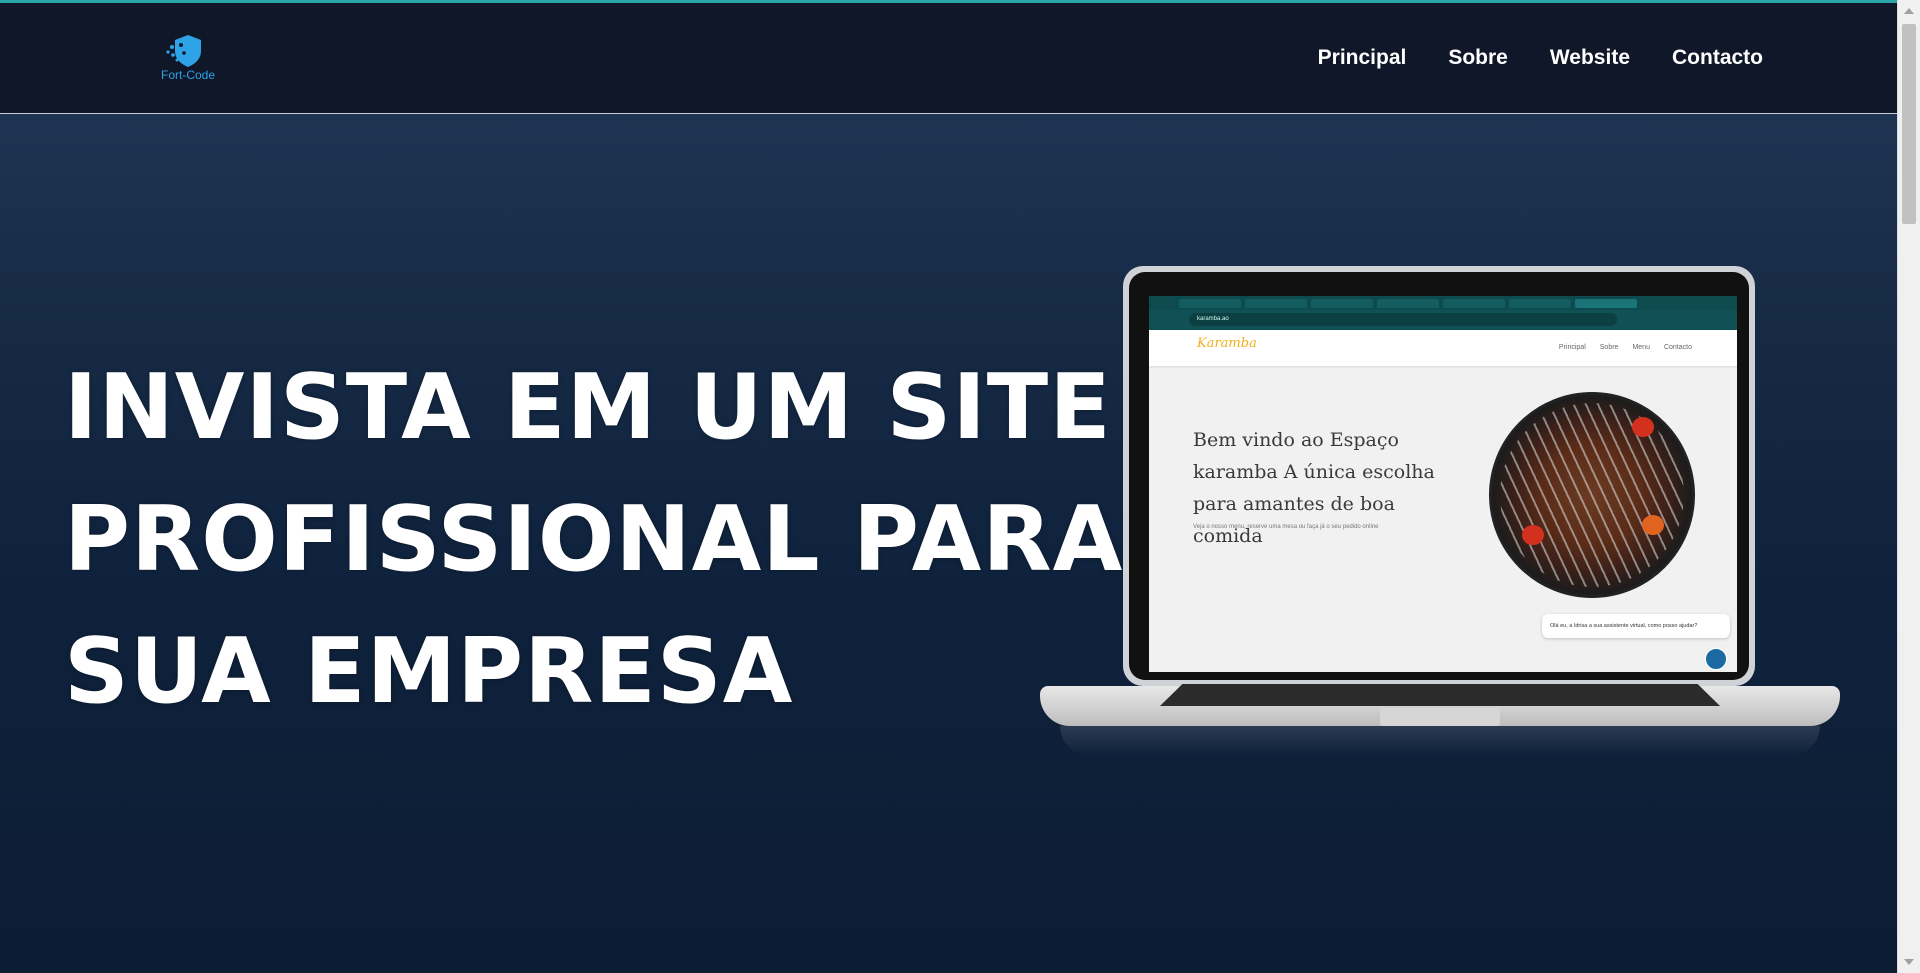 Image resolution: width=1920 pixels, height=973 pixels. I want to click on laptop-keyboard, so click(1440, 695).